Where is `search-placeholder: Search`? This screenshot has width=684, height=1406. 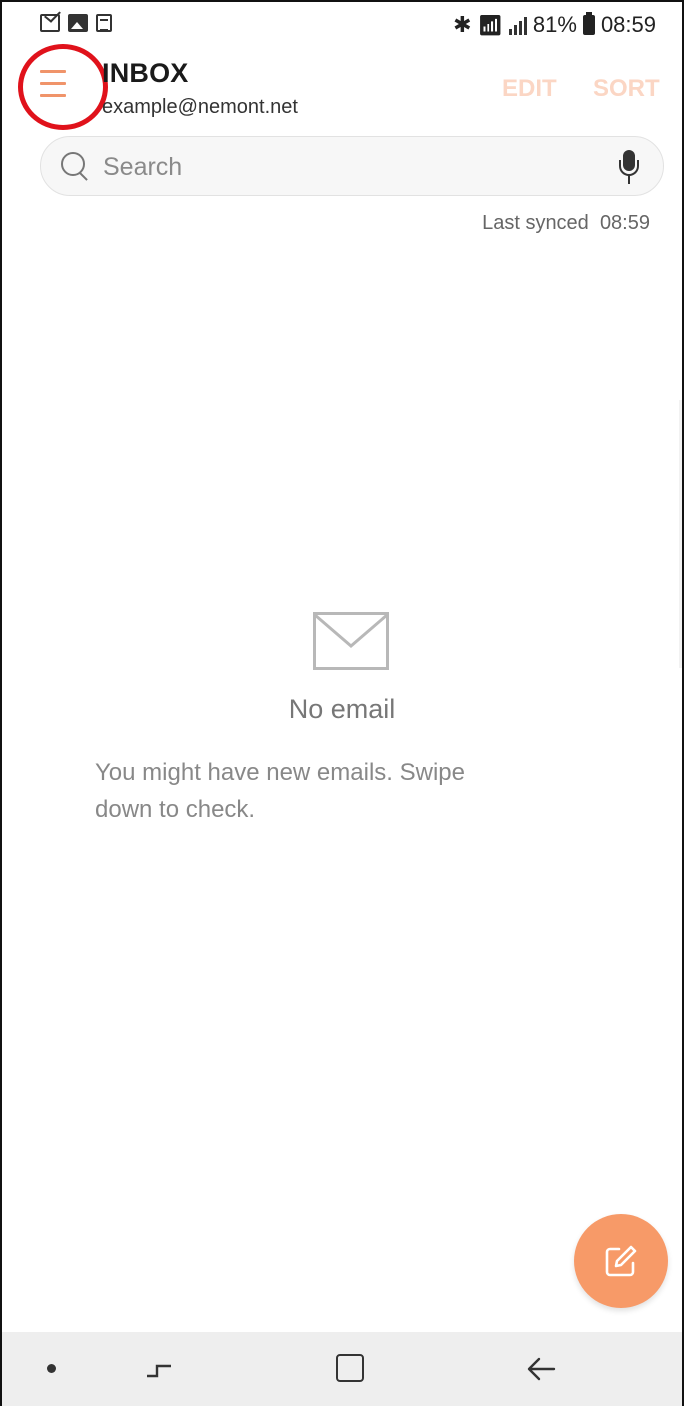
search-placeholder: Search is located at coordinates (143, 167).